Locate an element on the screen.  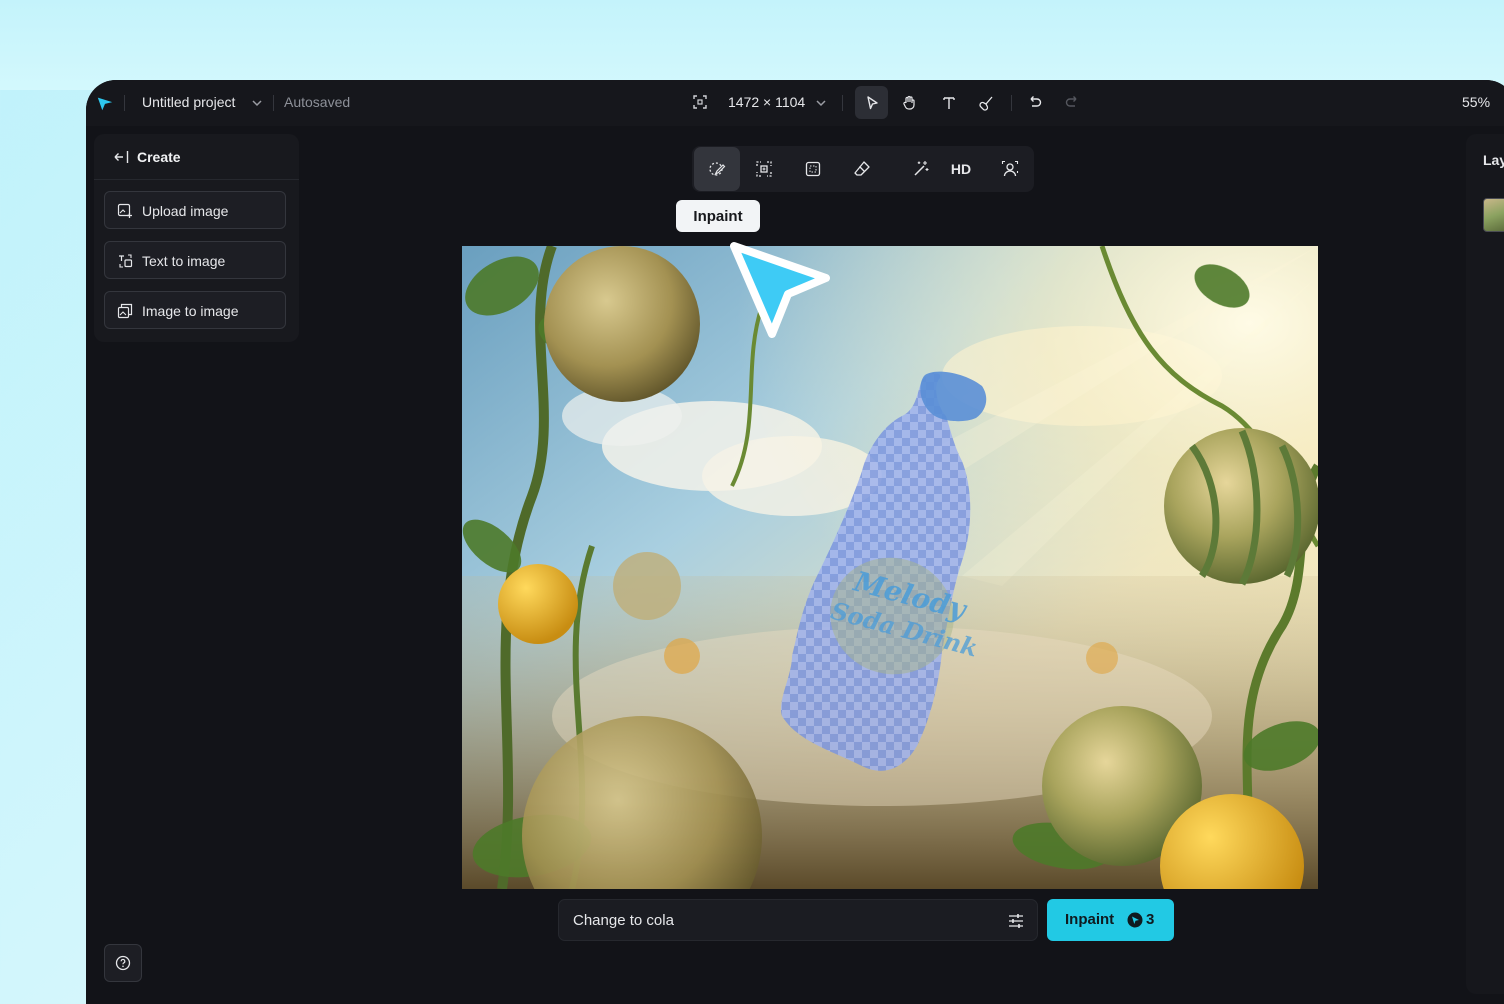
save-status: Autosaved is located at coordinates (317, 102).